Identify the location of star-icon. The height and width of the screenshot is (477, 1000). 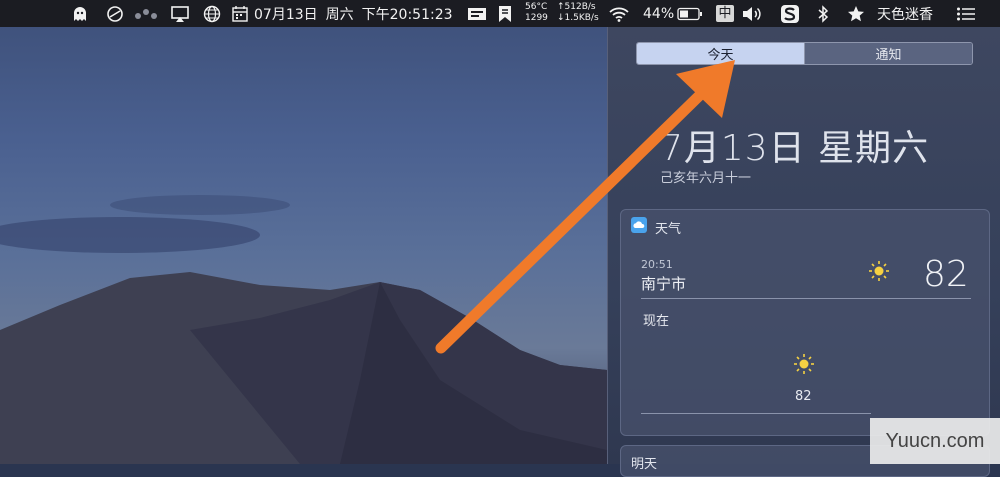
(856, 13).